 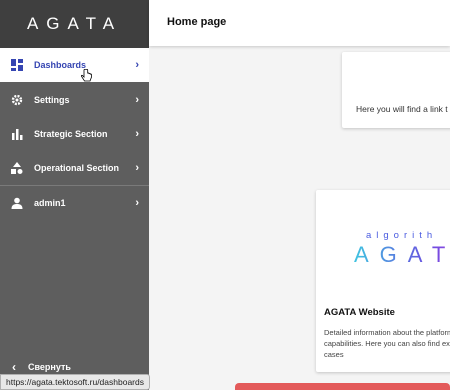 I want to click on app-logo: AGATA, so click(x=74, y=24).